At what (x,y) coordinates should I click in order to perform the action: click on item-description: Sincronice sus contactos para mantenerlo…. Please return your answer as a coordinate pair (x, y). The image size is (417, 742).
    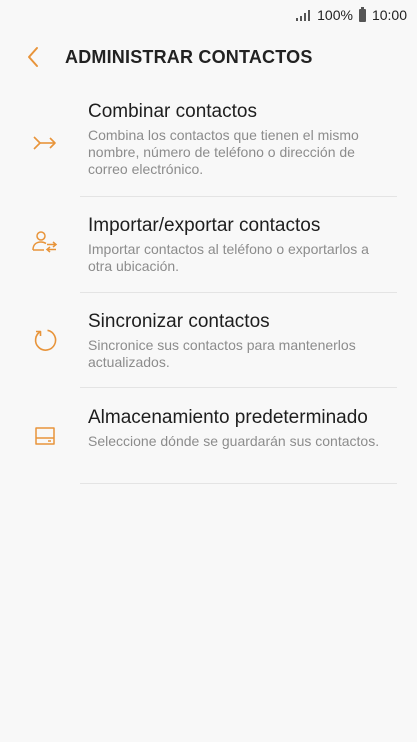
    Looking at the image, I should click on (222, 353).